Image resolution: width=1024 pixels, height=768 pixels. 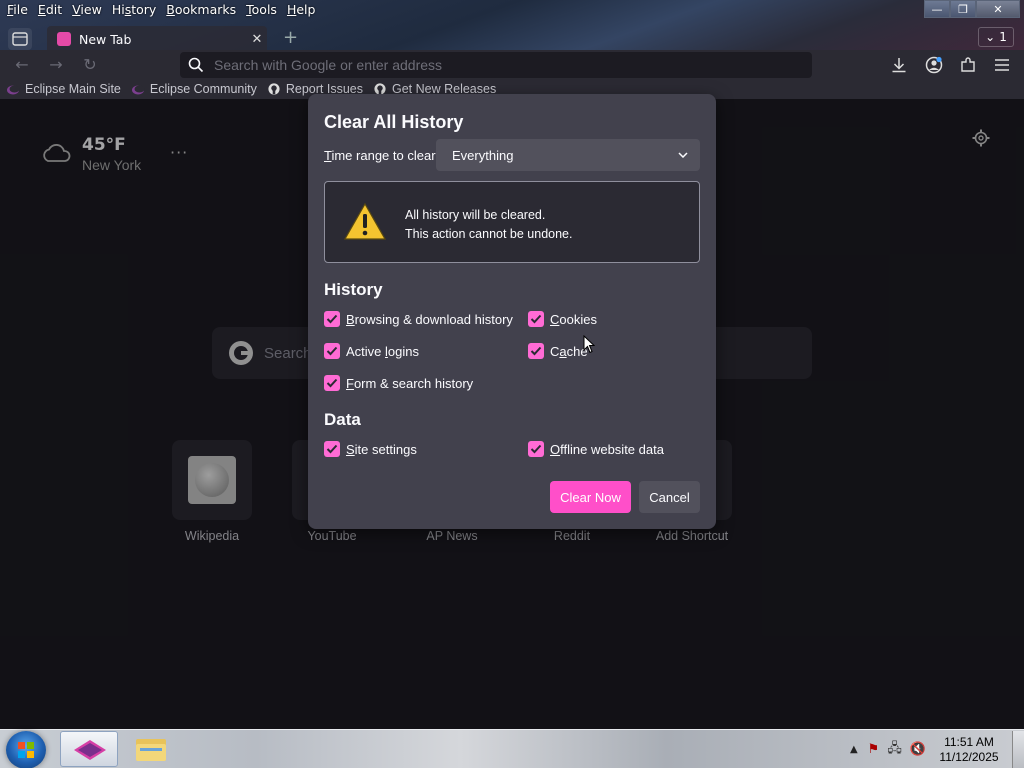 What do you see at coordinates (17, 10) in the screenshot?
I see `menu-file: File` at bounding box center [17, 10].